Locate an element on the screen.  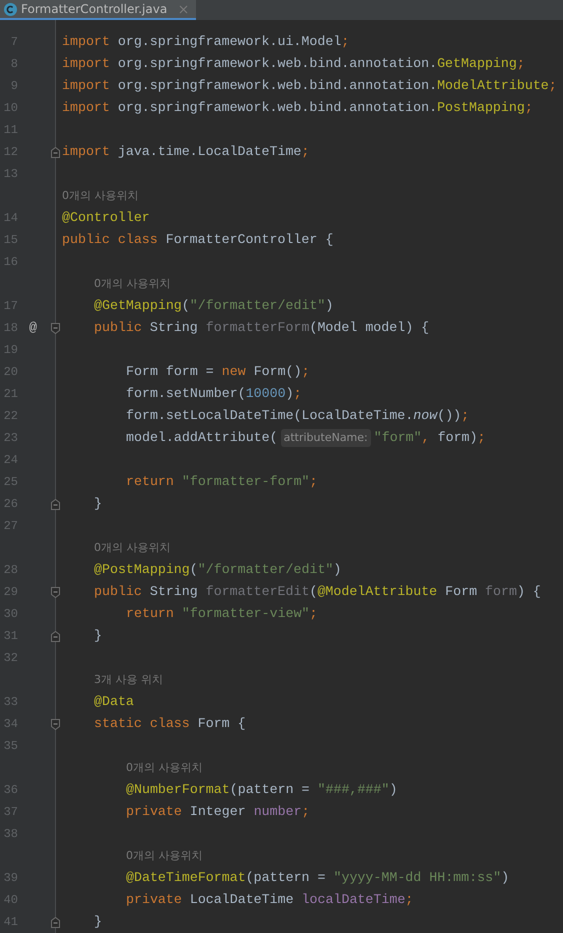
code-text: static class Form { is located at coordinates (170, 724).